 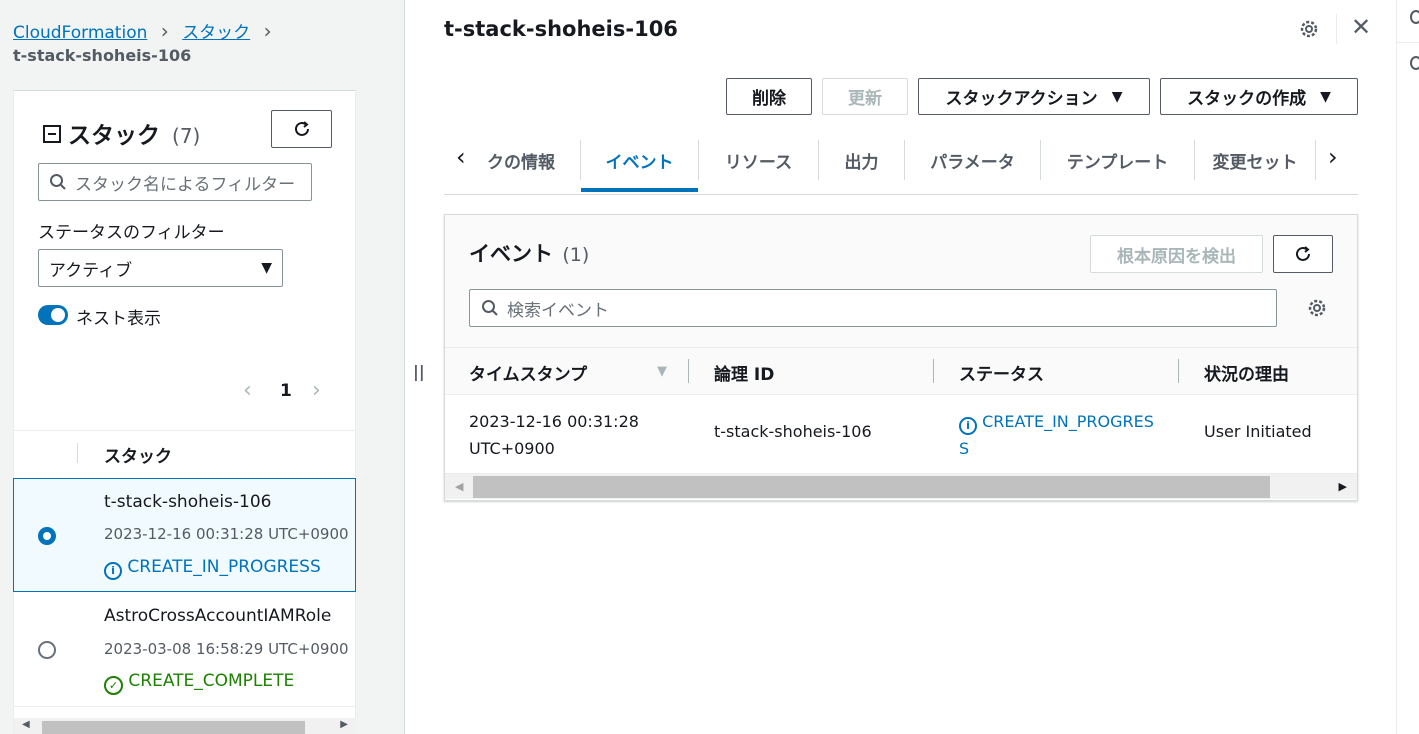 I want to click on stack-created-date: 2023-12-16 00:31:28 UTC+0900, so click(x=226, y=534).